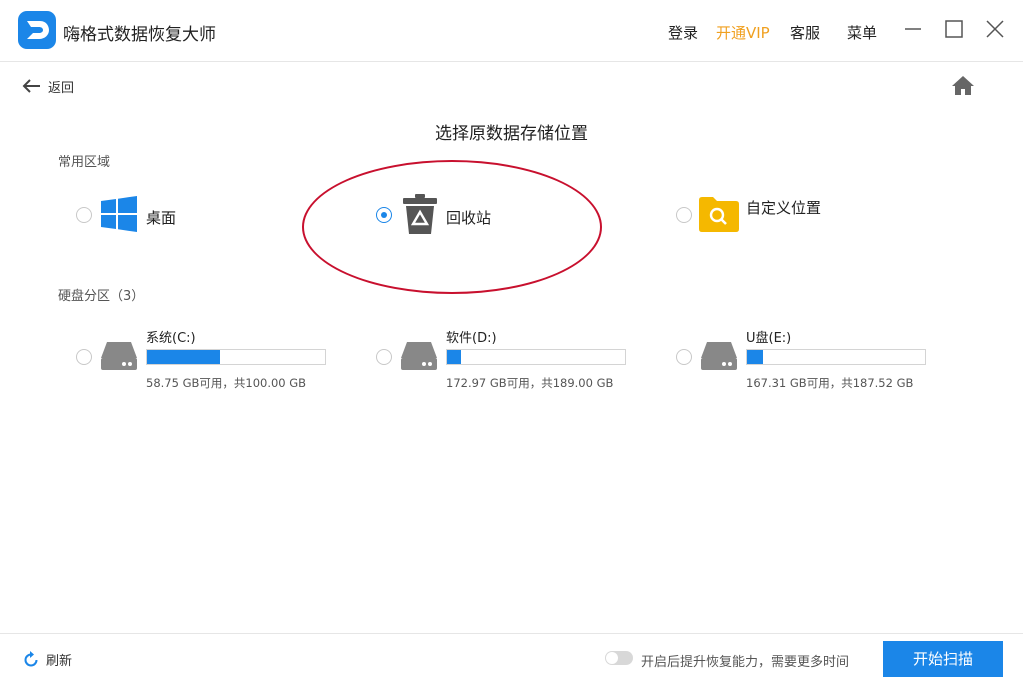 This screenshot has height=683, width=1023. I want to click on disk-partitions-heading: 硬盘分区（3）, so click(101, 296).